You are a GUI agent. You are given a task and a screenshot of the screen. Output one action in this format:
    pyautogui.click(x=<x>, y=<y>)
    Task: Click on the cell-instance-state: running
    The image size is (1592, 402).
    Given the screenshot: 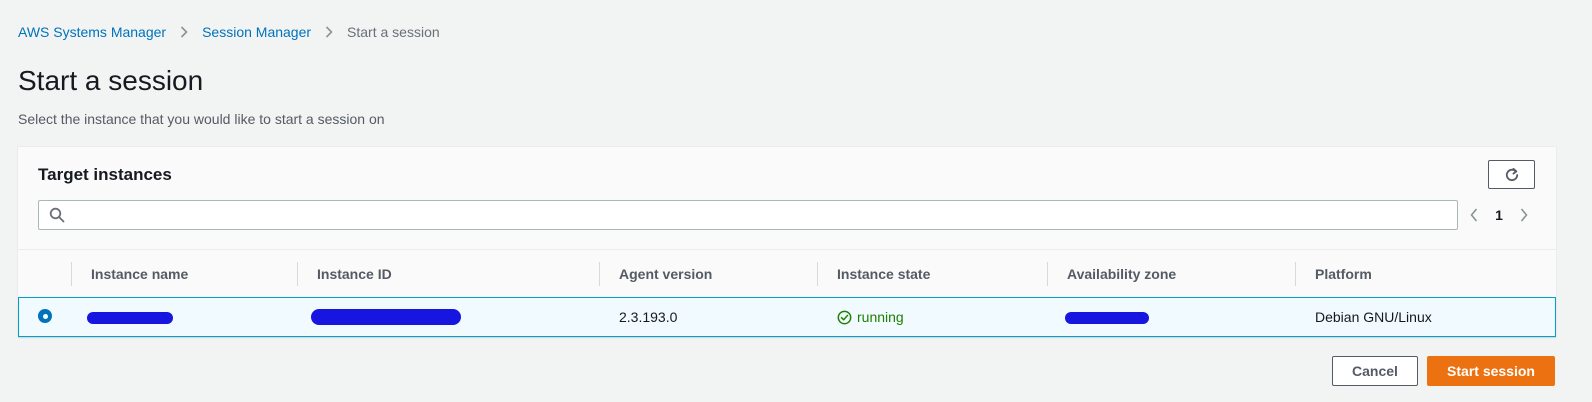 What is the action you would take?
    pyautogui.click(x=932, y=317)
    